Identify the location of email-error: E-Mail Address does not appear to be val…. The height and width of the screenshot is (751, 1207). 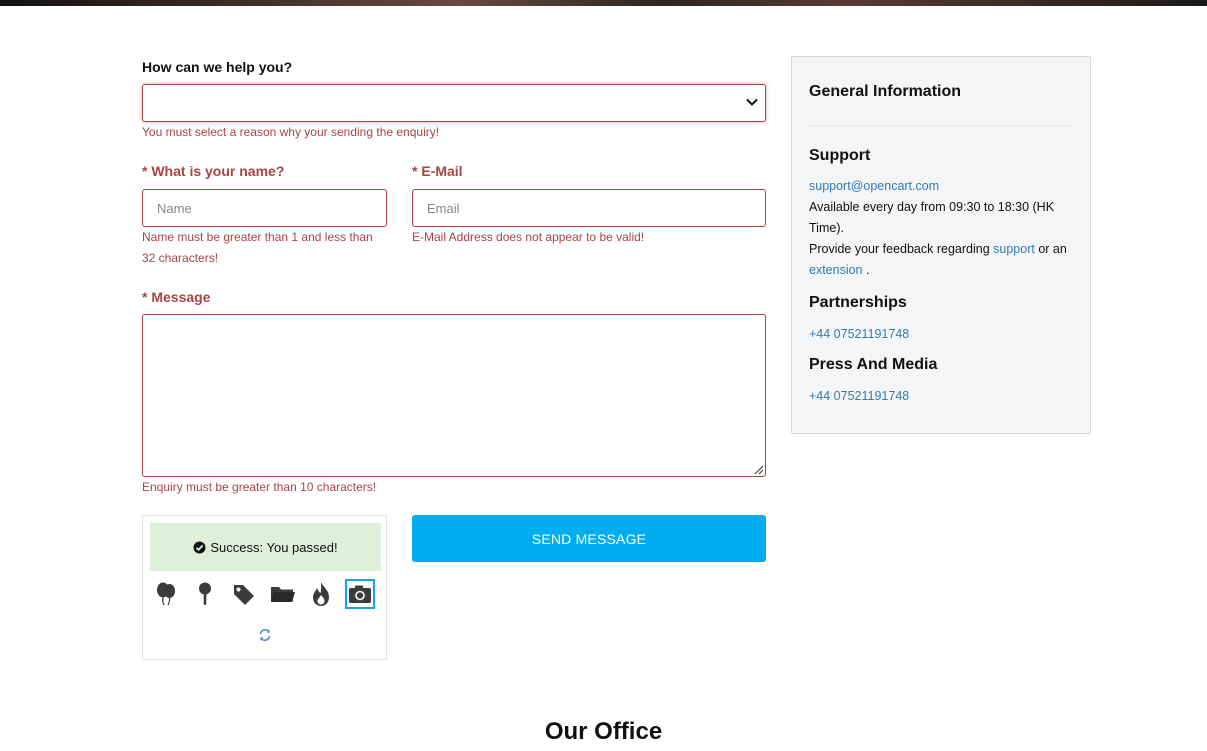
(528, 237).